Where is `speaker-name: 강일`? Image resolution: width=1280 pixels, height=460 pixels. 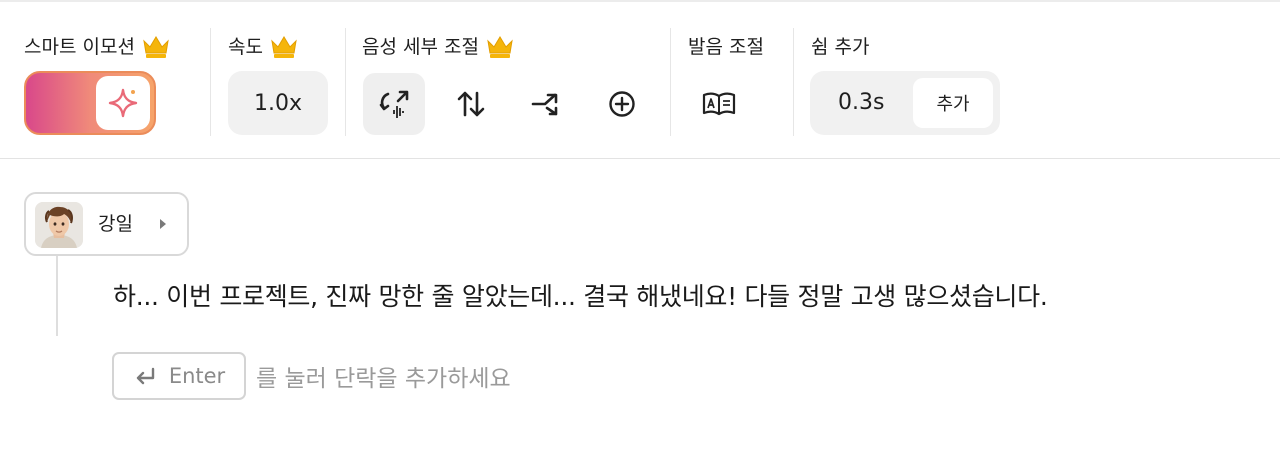
speaker-name: 강일 is located at coordinates (115, 224).